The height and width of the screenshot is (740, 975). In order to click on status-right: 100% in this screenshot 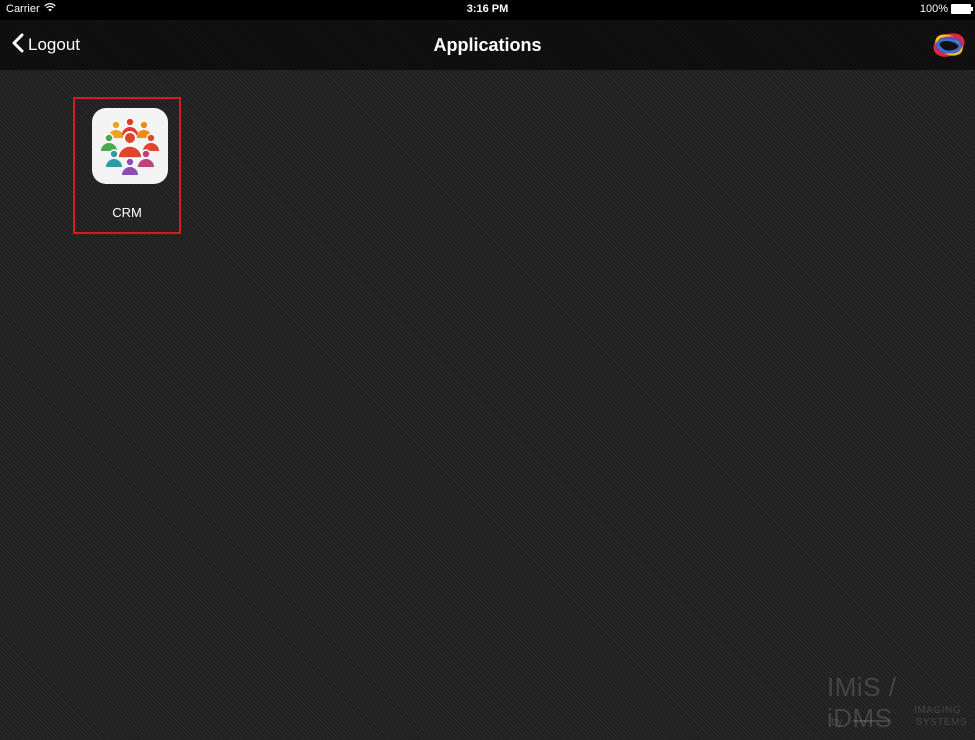, I will do `click(946, 9)`.